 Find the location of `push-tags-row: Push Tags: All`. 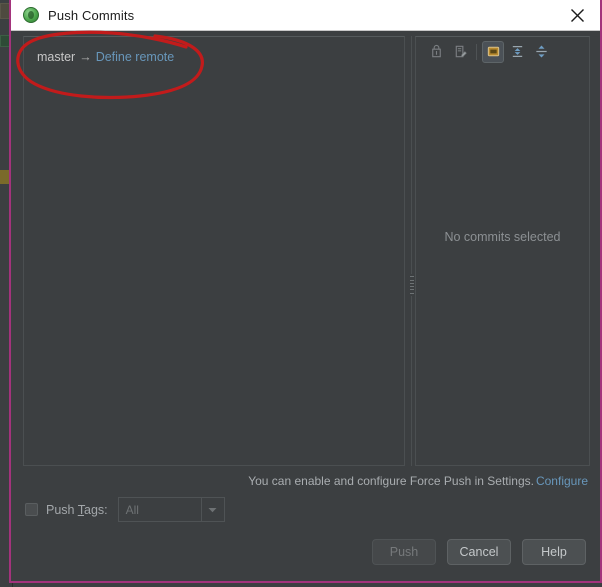

push-tags-row: Push Tags: All is located at coordinates (125, 509).